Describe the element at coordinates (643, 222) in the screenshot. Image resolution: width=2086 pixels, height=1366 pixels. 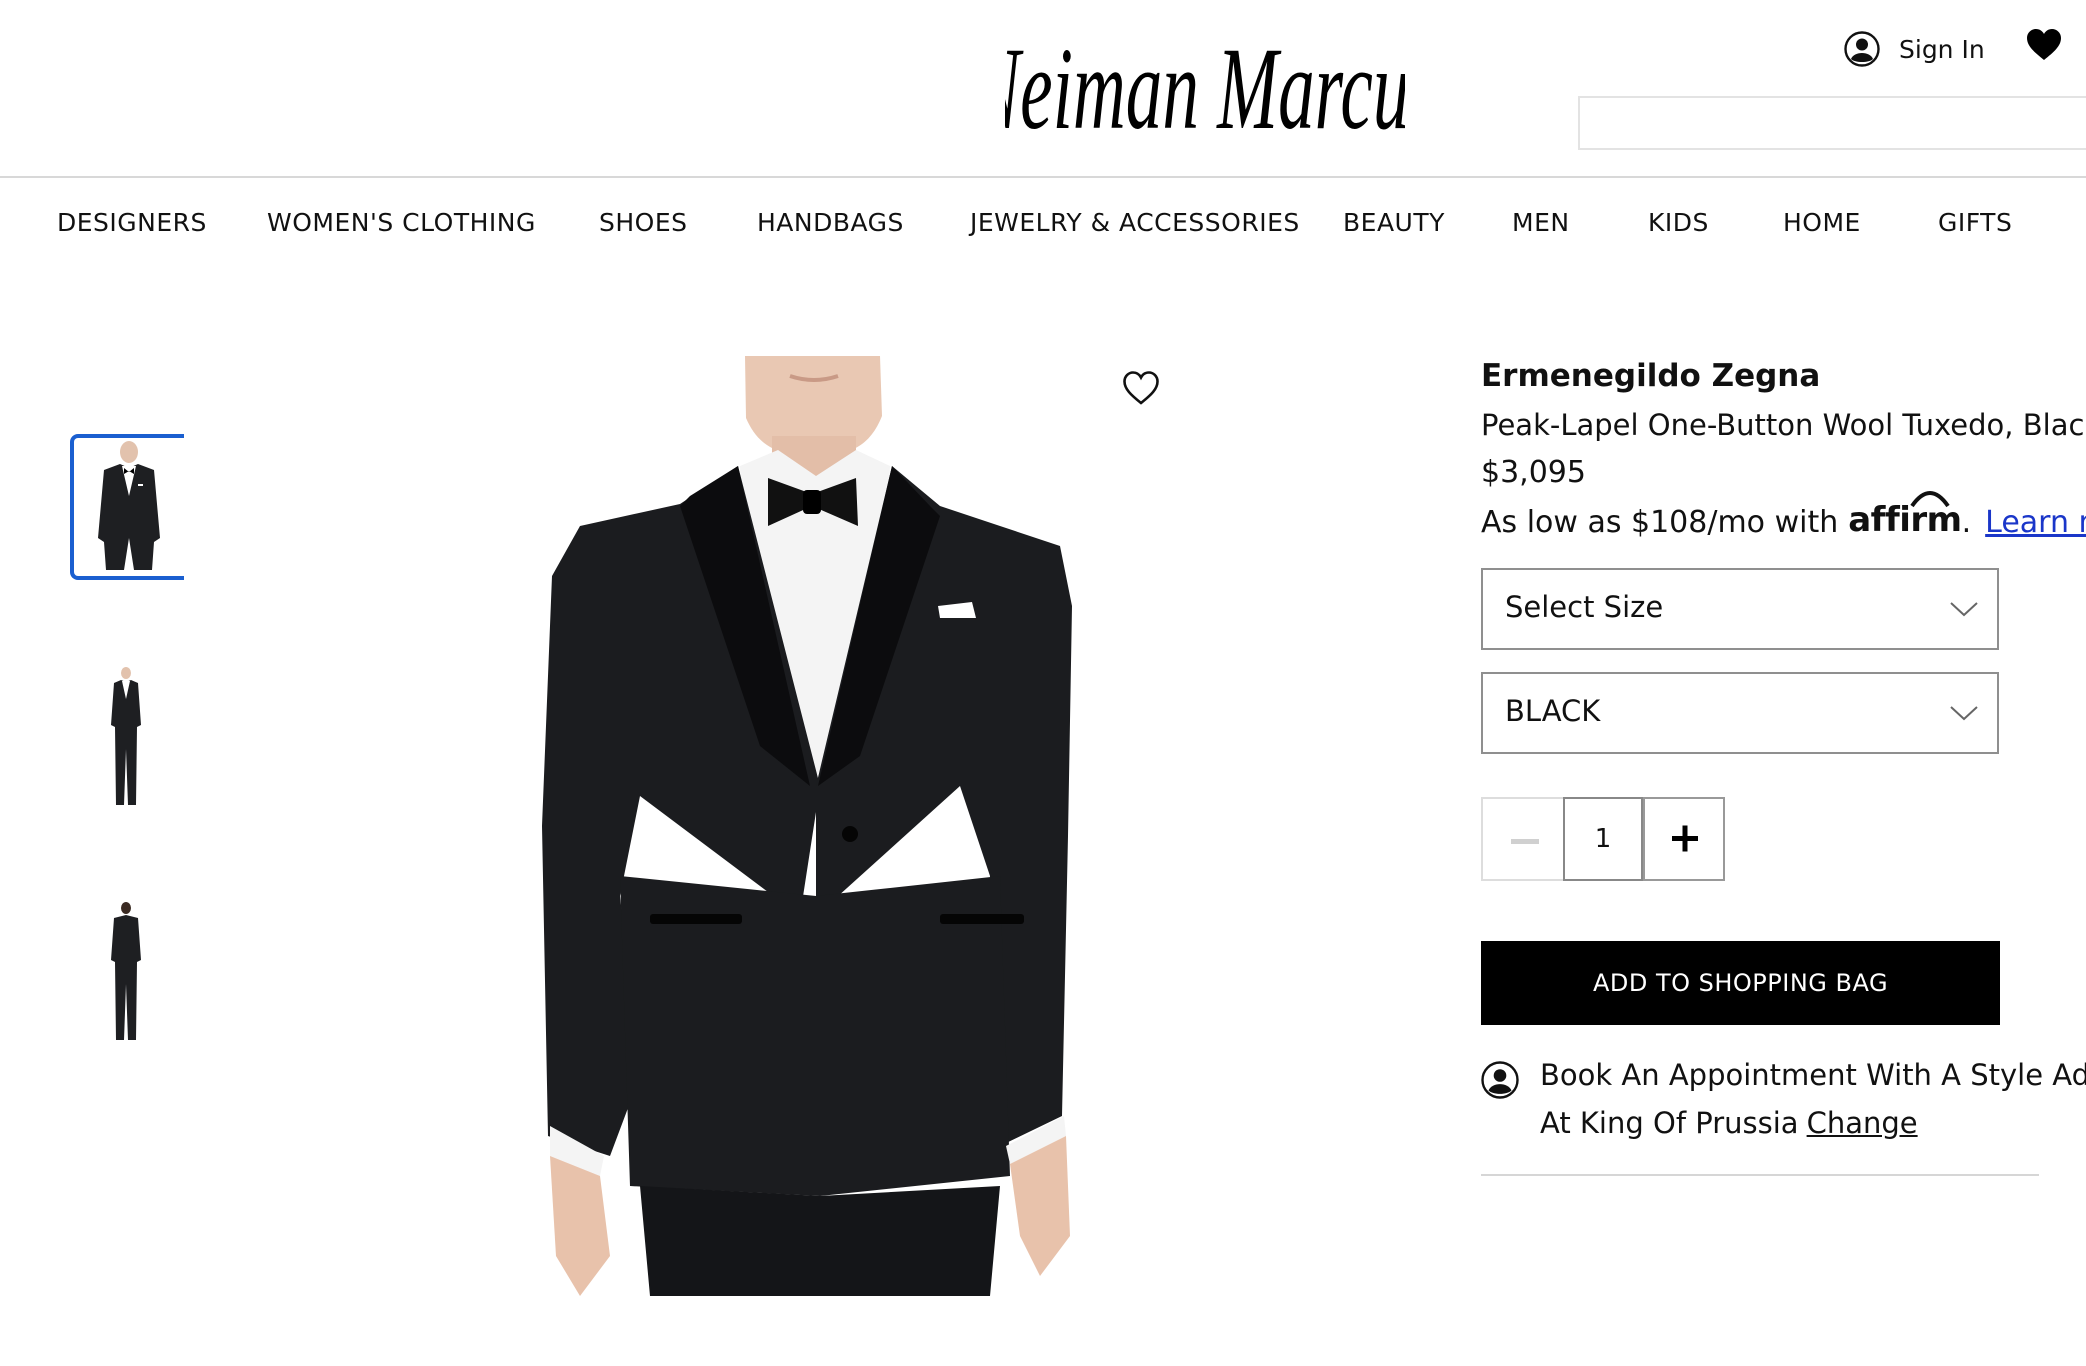
I see `nav-item-shoes: SHOES` at that location.